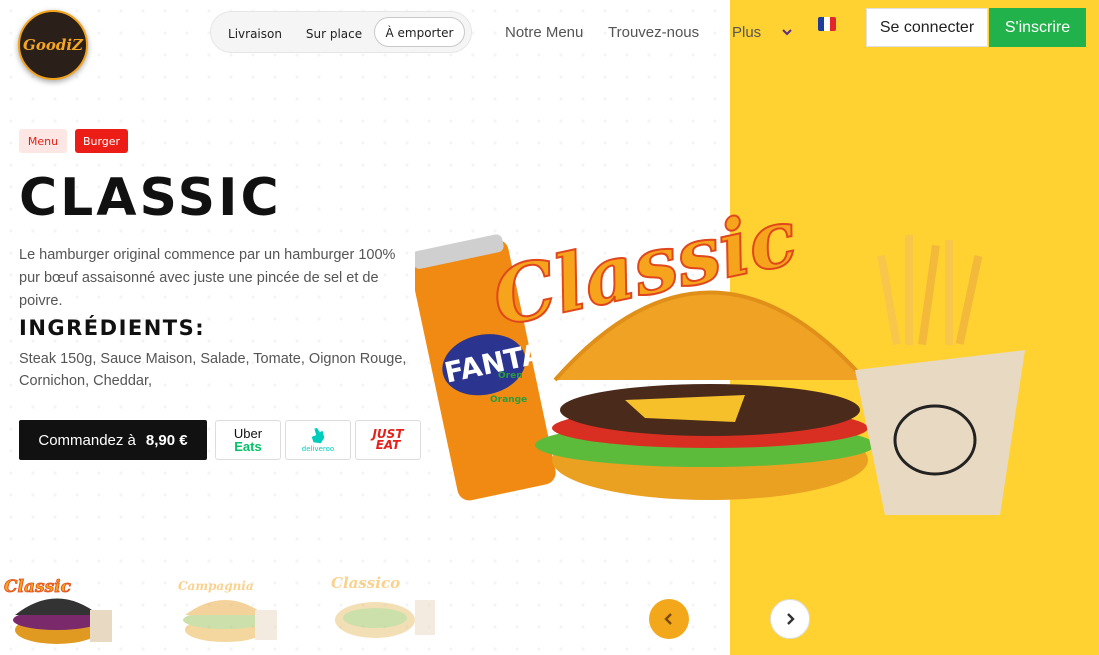 The width and height of the screenshot is (1099, 655). I want to click on can-sub1: Oren, so click(510, 376).